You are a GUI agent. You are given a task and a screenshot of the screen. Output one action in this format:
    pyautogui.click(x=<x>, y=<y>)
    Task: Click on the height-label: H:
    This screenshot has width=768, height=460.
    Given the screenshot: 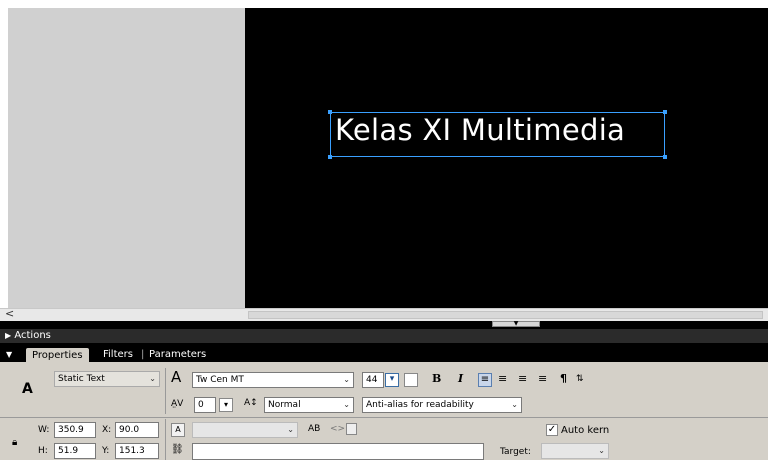 What is the action you would take?
    pyautogui.click(x=43, y=451)
    